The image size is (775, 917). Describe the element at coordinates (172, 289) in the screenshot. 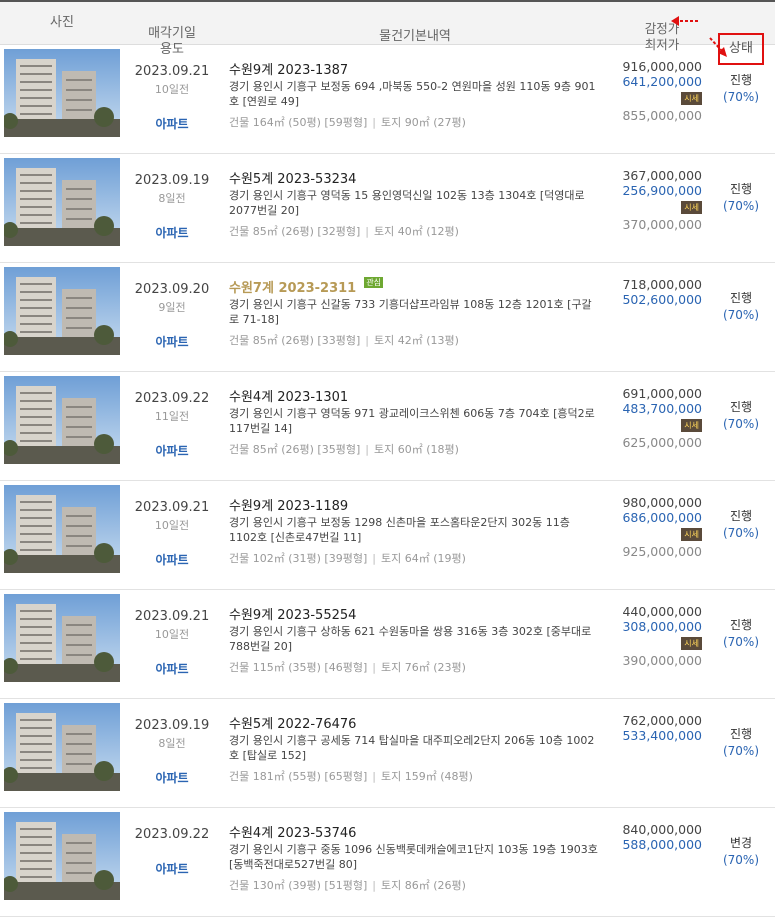

I see `auction-date: 2023.09.20` at that location.